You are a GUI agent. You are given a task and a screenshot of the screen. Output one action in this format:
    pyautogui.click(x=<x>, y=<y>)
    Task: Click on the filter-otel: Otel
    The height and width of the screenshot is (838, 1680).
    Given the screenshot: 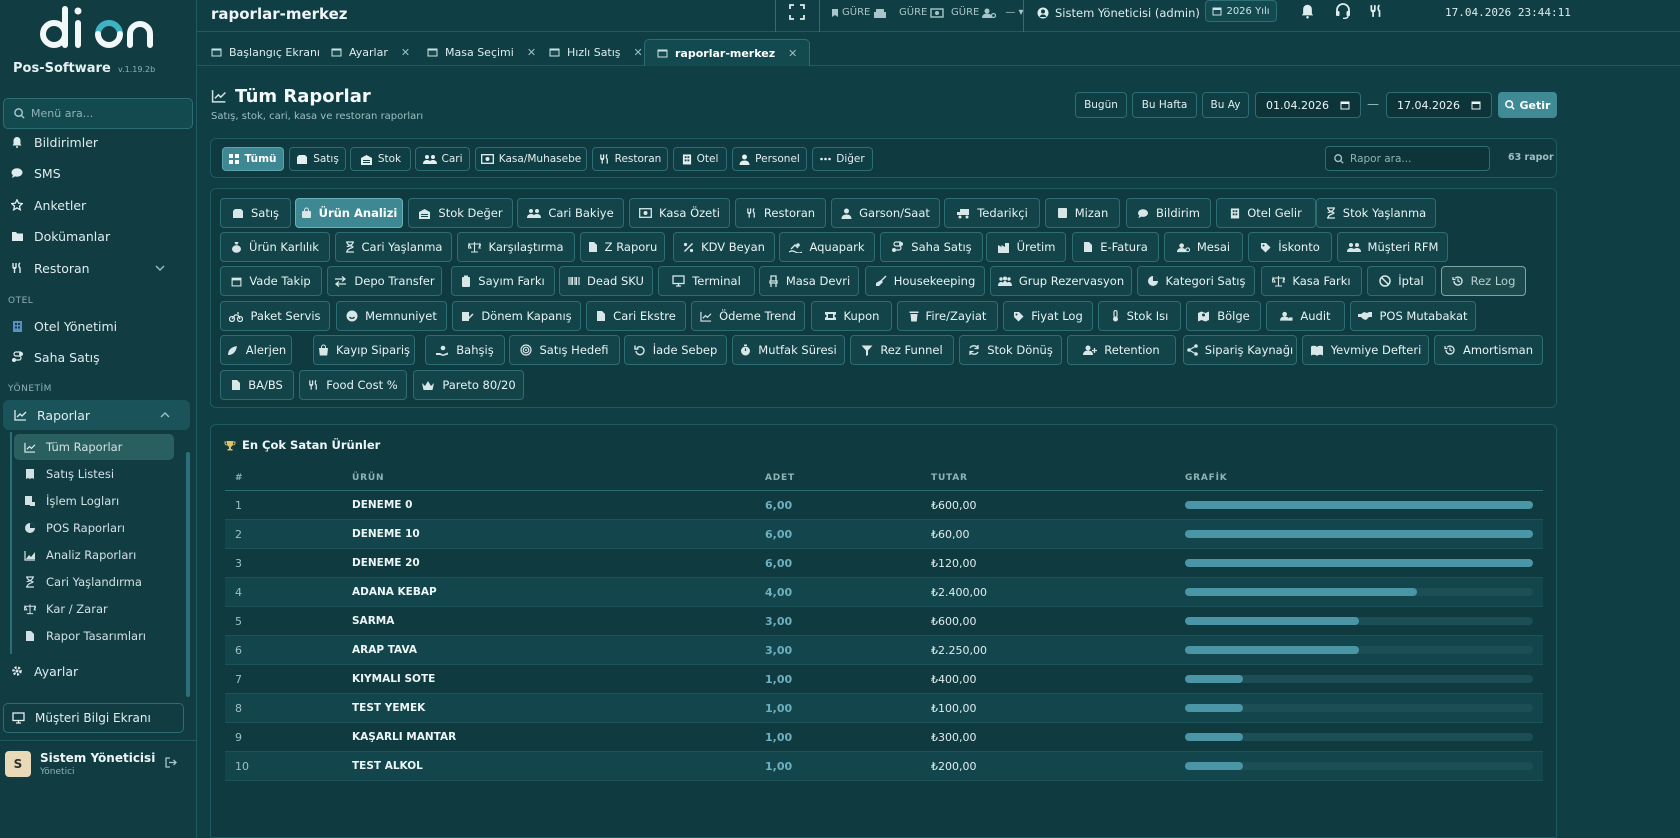 What is the action you would take?
    pyautogui.click(x=700, y=159)
    